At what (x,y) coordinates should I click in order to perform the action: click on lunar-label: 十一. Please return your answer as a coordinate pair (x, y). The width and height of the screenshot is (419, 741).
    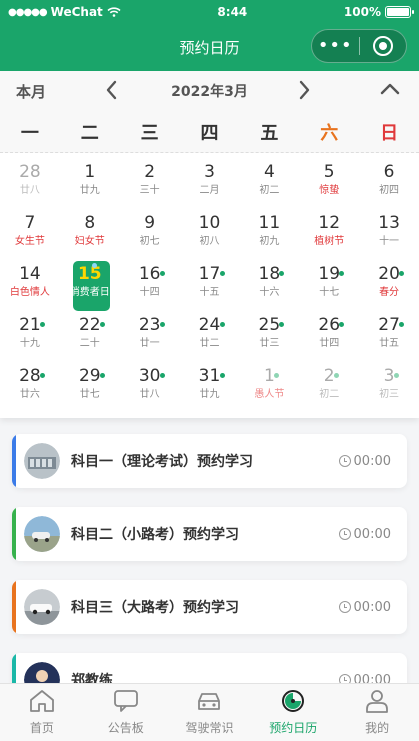
    Looking at the image, I should click on (389, 241).